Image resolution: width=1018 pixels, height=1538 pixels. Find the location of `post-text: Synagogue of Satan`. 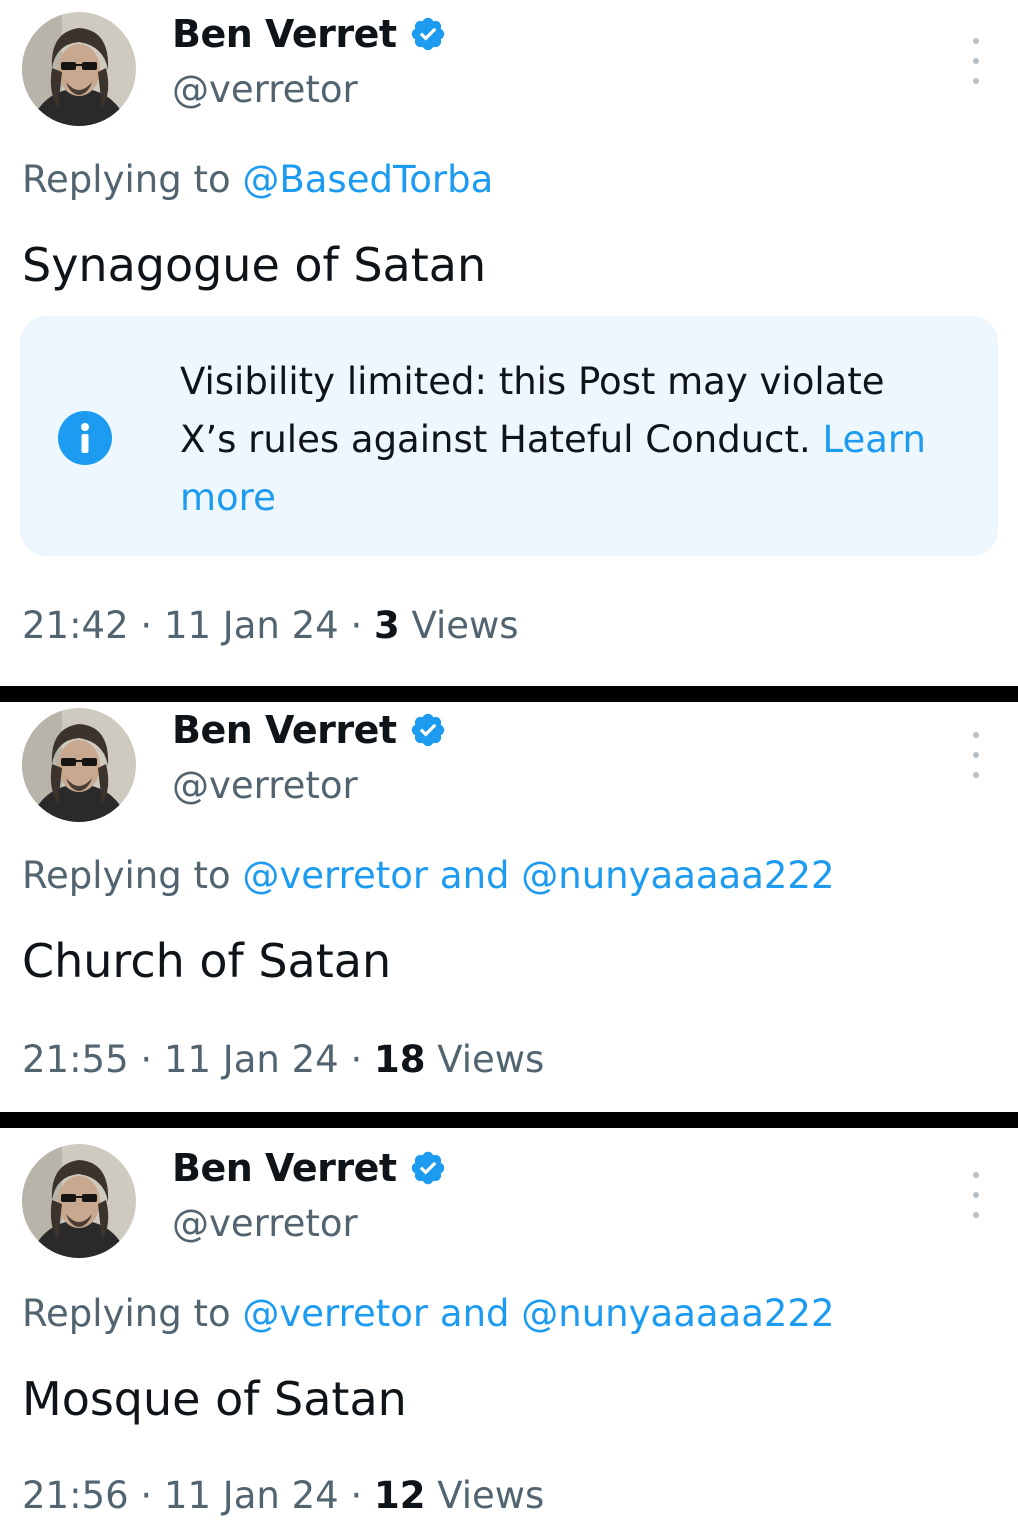

post-text: Synagogue of Satan is located at coordinates (254, 265).